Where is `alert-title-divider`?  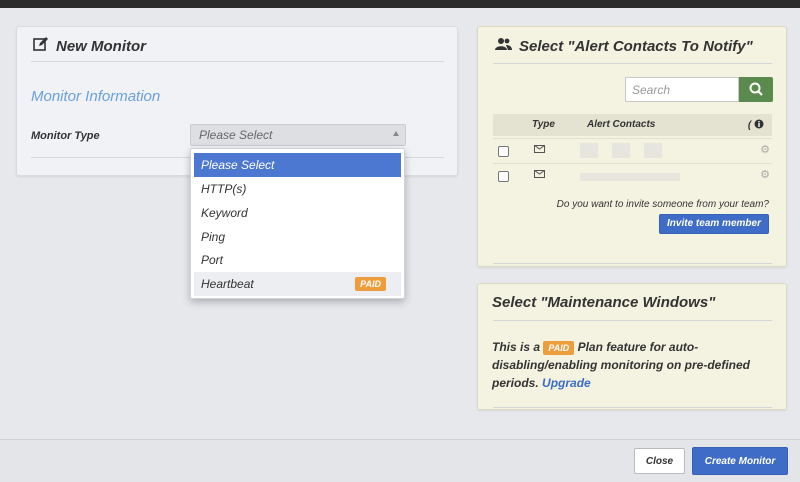 alert-title-divider is located at coordinates (632, 63).